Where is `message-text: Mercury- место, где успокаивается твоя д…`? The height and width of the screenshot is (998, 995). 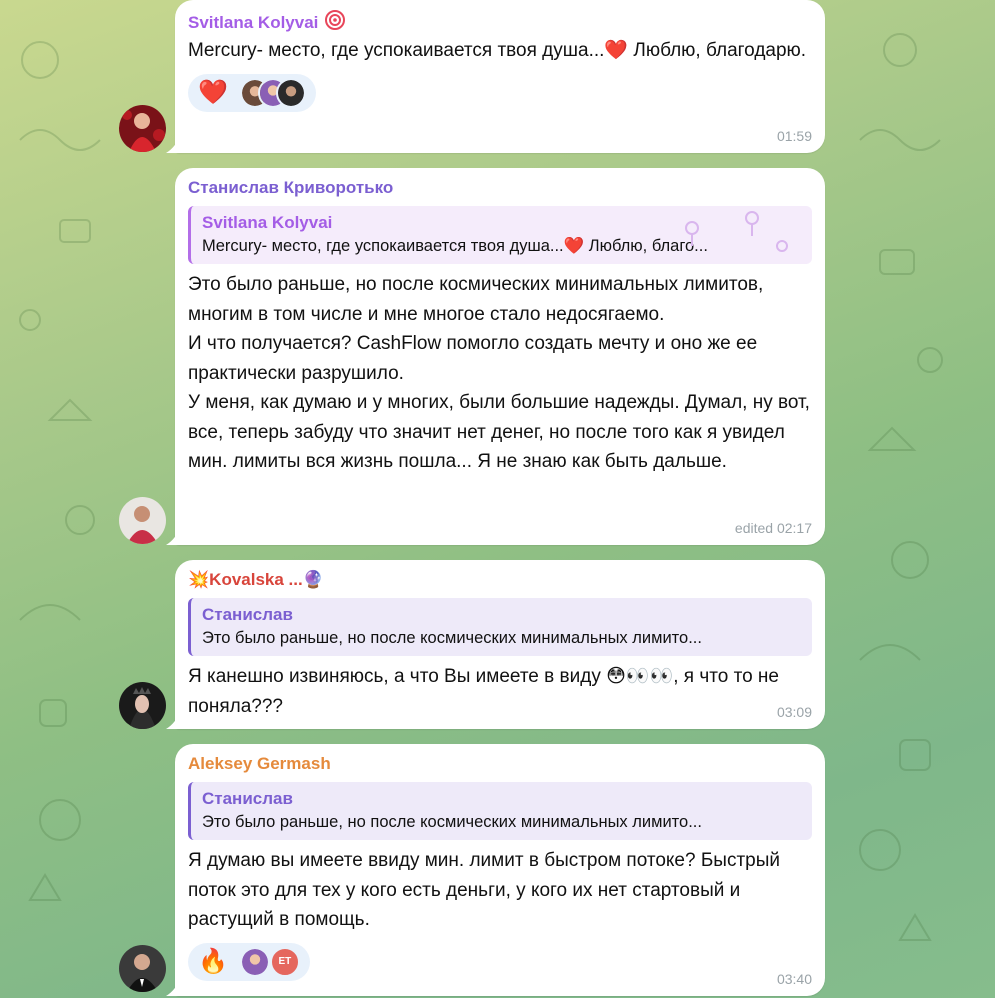 message-text: Mercury- место, где успокаивается твоя д… is located at coordinates (497, 50).